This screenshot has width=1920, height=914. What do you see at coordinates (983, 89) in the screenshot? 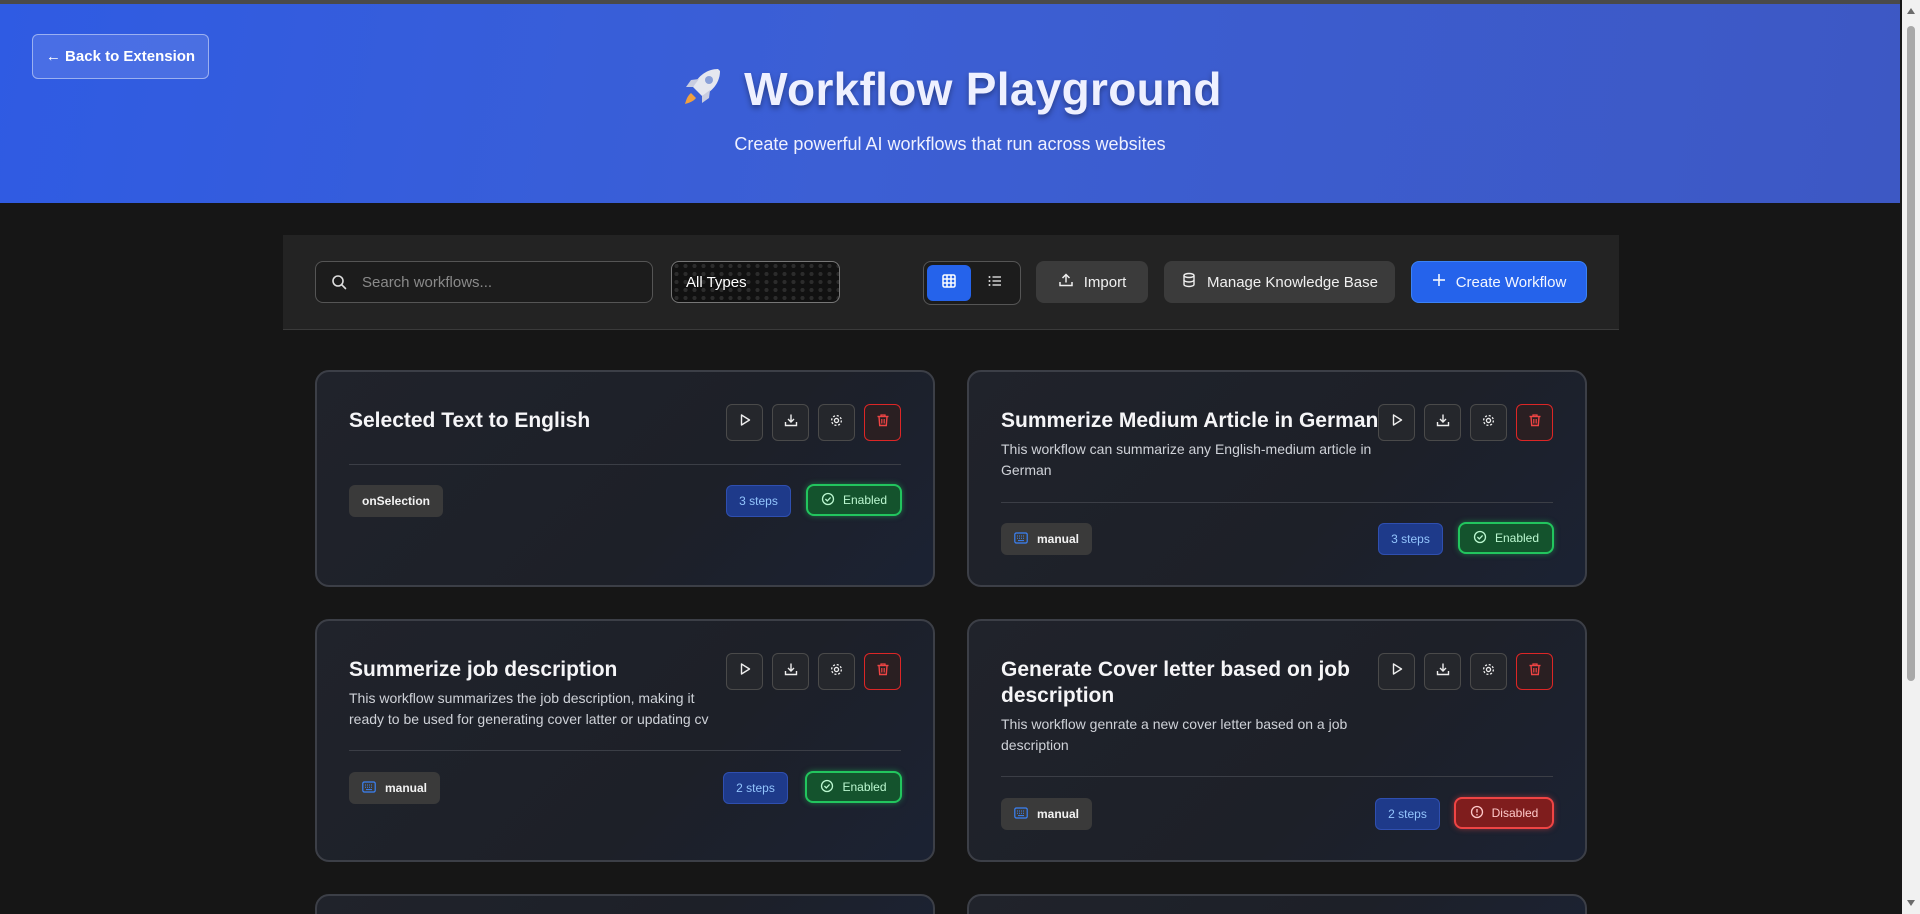
I see `page-title: Workflow Playground` at bounding box center [983, 89].